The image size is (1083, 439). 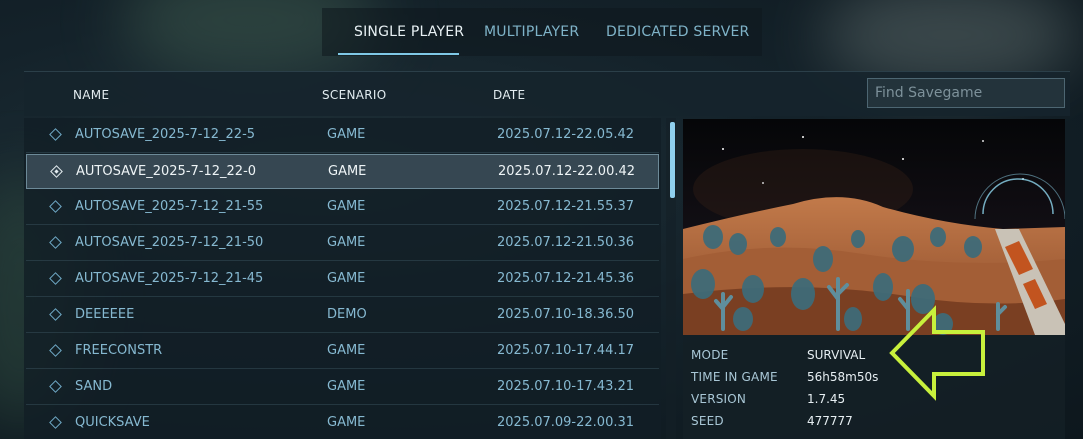 What do you see at coordinates (566, 350) in the screenshot?
I see `savegame-date: 2025.07.10-17.44.17` at bounding box center [566, 350].